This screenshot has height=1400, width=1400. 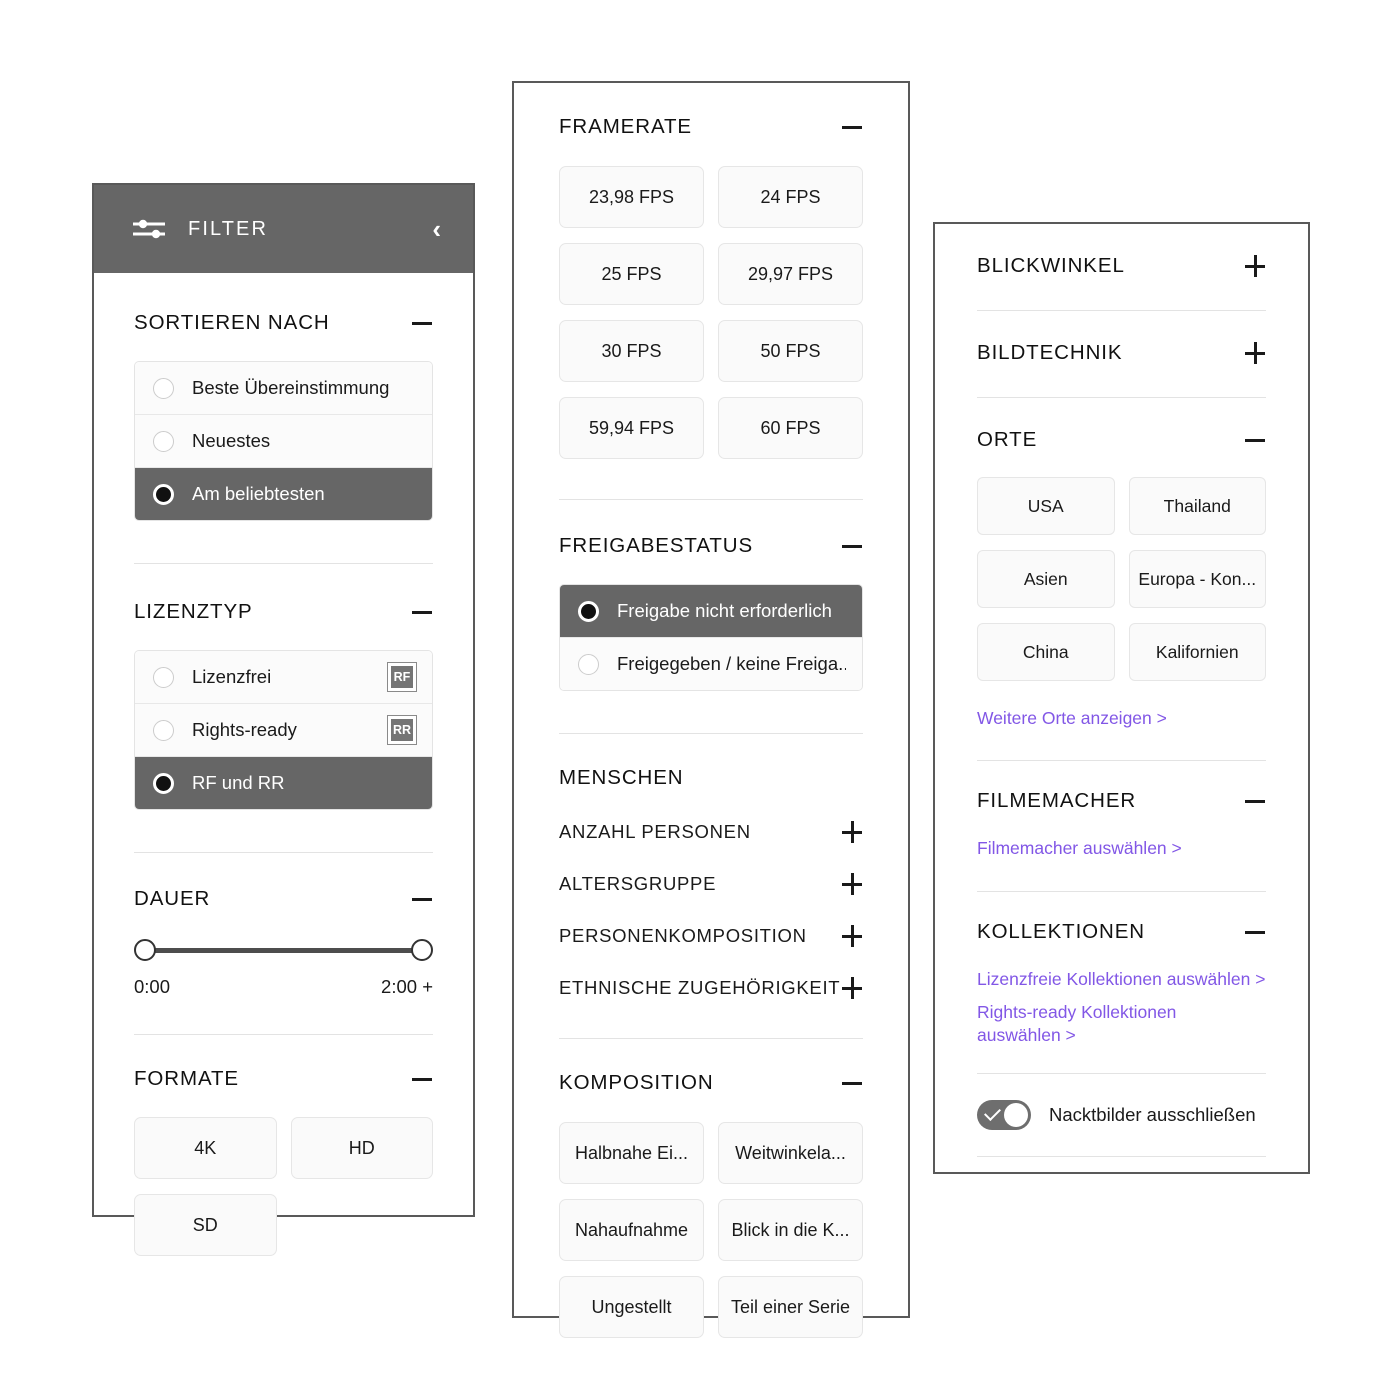 What do you see at coordinates (283, 950) in the screenshot?
I see `duration-range-slider` at bounding box center [283, 950].